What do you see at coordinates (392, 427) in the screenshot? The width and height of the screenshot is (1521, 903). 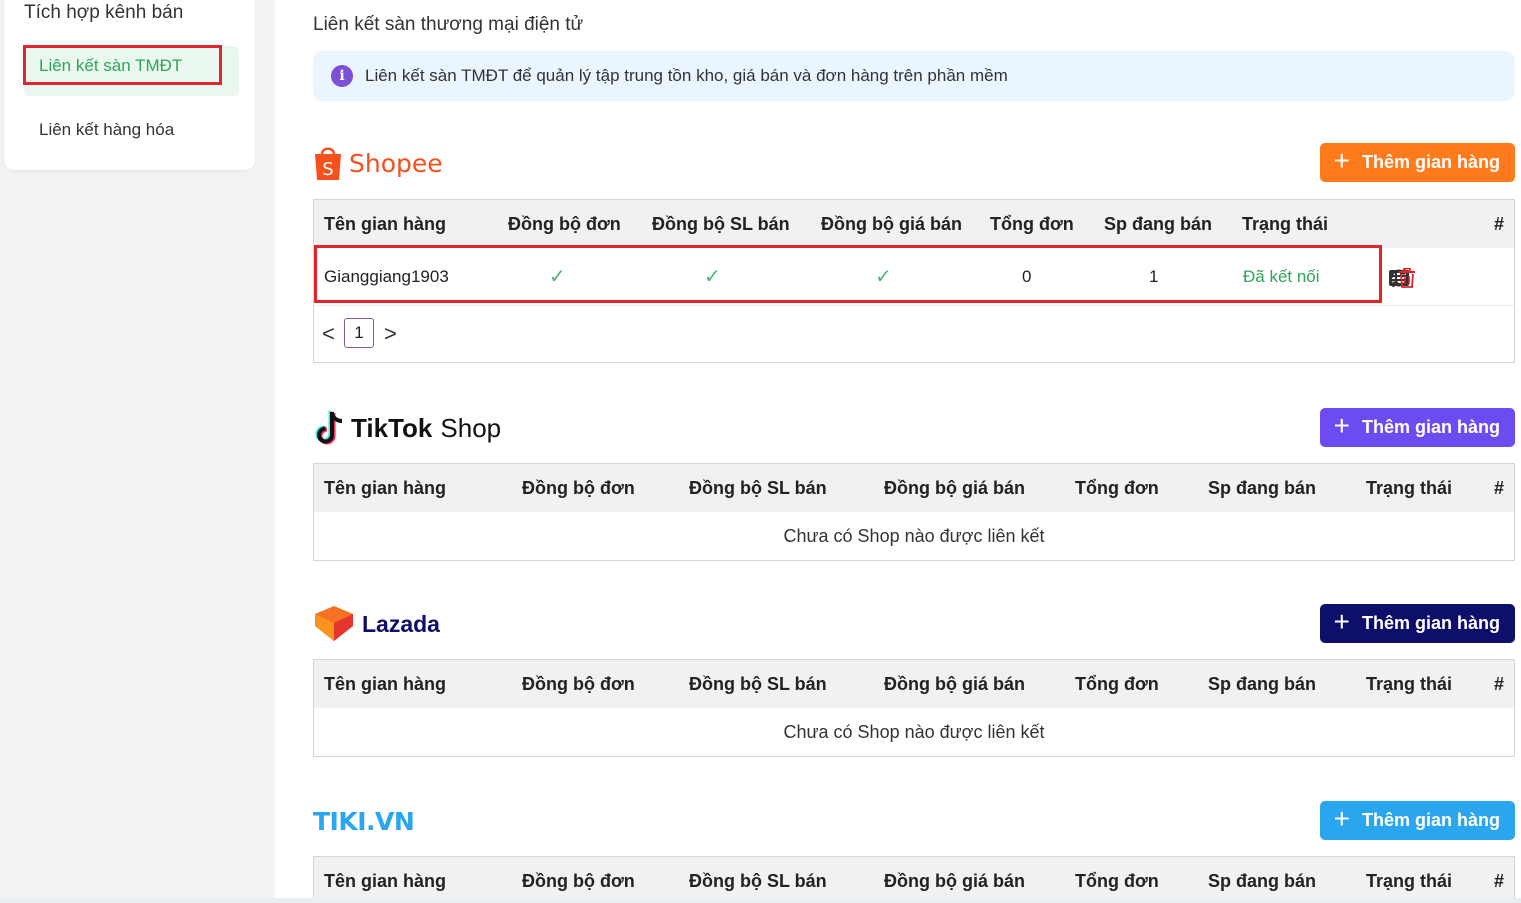 I see `tiktok-wordmark: TikTok` at bounding box center [392, 427].